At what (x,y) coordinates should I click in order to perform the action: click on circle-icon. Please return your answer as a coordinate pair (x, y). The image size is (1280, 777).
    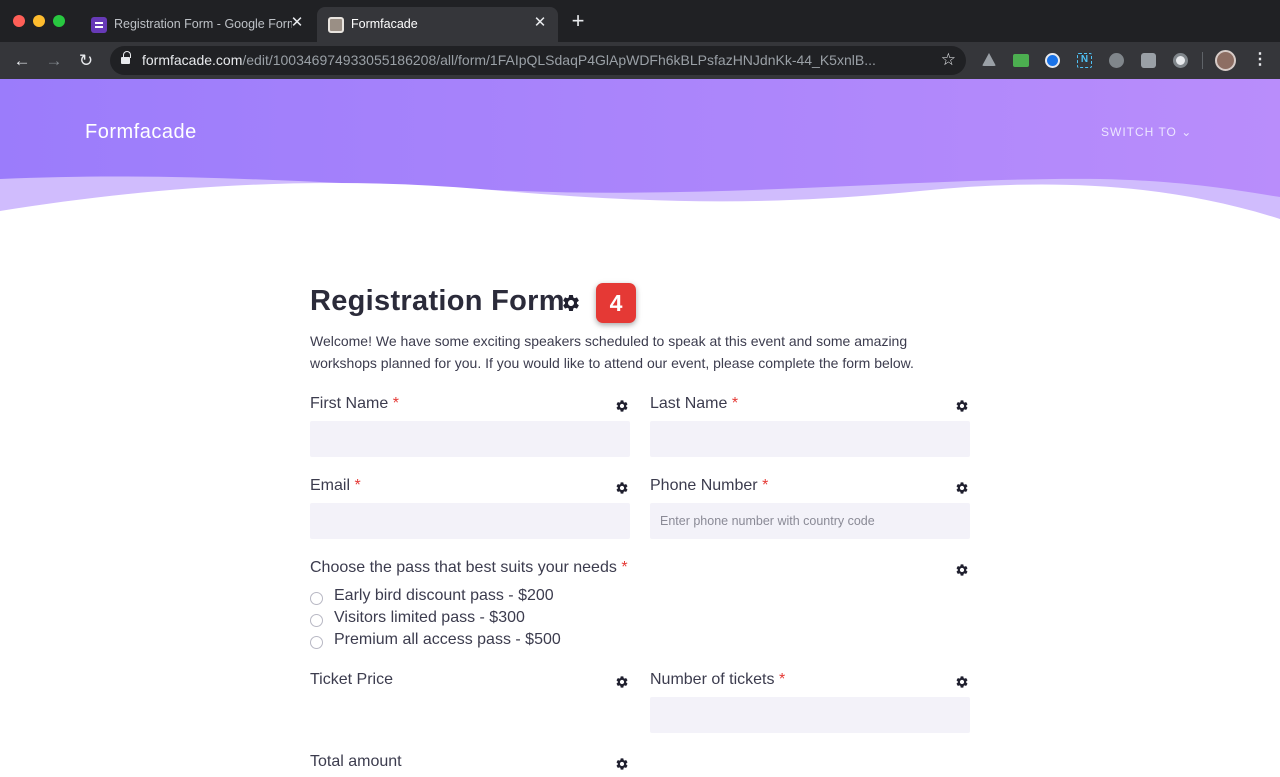
    Looking at the image, I should click on (1180, 60).